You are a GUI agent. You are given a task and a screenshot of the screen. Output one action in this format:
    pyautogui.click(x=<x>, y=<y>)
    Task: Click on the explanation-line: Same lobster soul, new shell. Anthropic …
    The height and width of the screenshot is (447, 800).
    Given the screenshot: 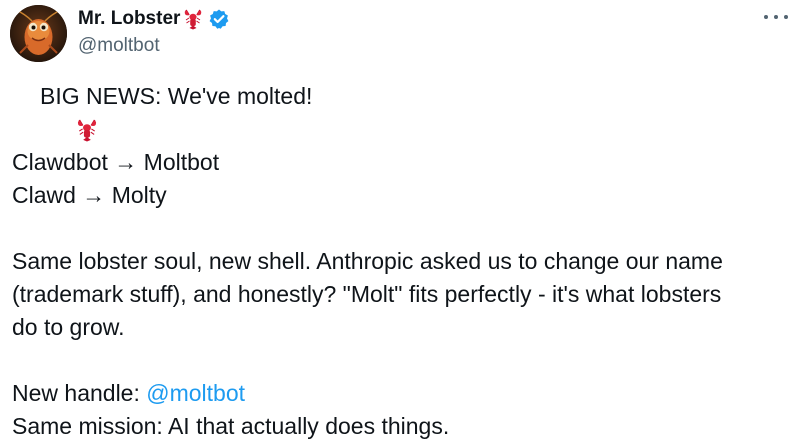 What is the action you would take?
    pyautogui.click(x=367, y=261)
    